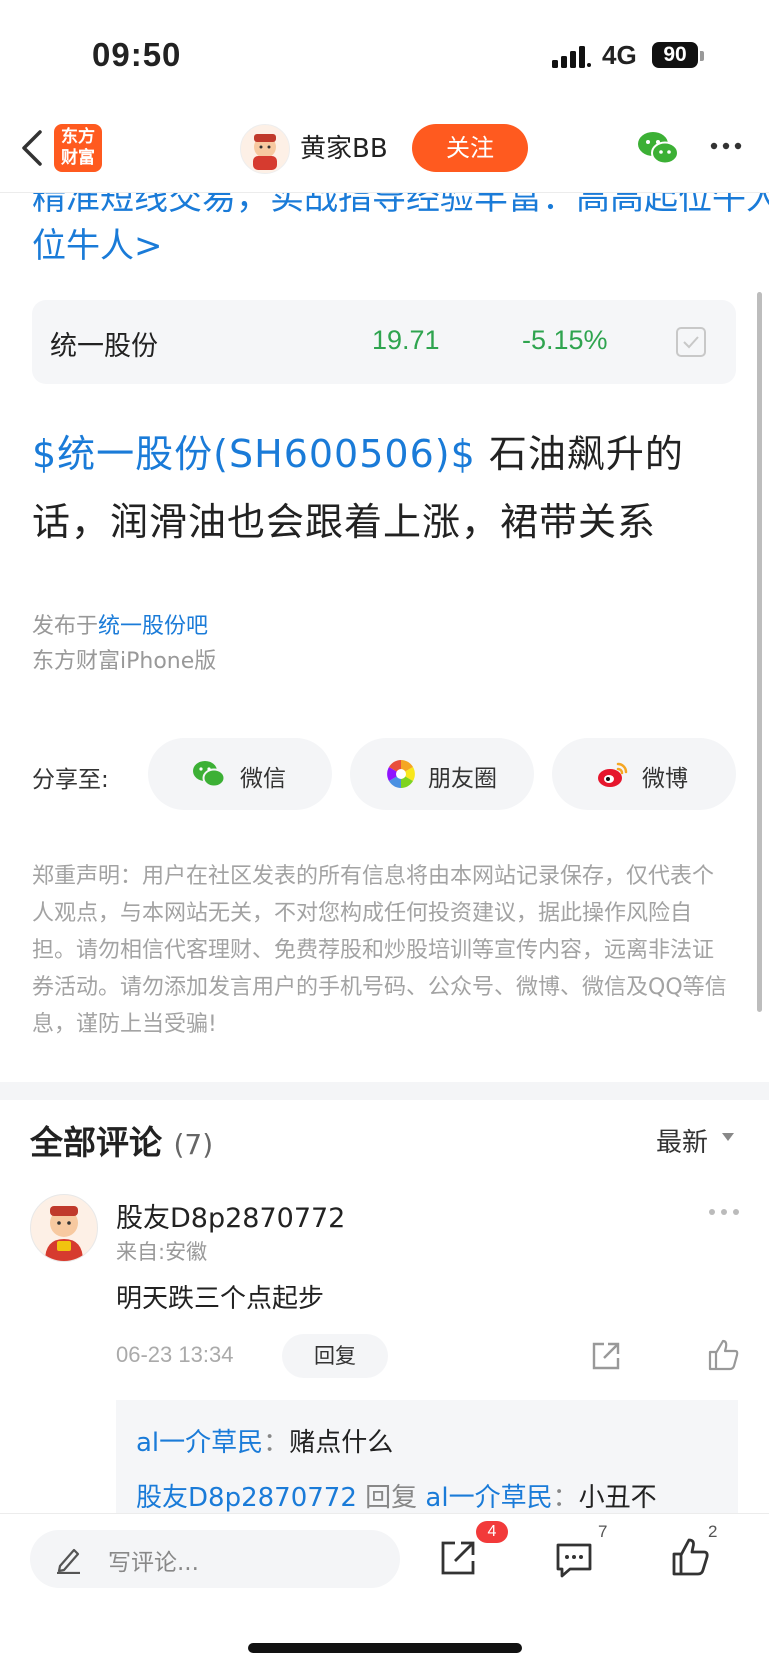 This screenshot has height=1666, width=769. Describe the element at coordinates (728, 146) in the screenshot. I see `more-options-icon` at that location.